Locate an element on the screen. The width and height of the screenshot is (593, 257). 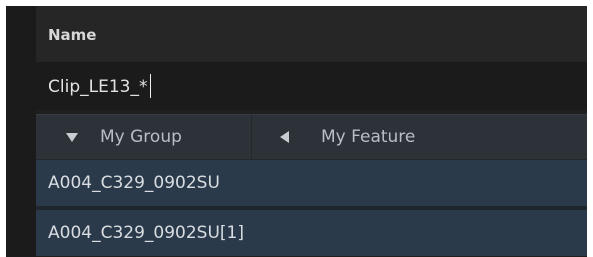
group-toggle-my-group: My Group is located at coordinates (143, 137).